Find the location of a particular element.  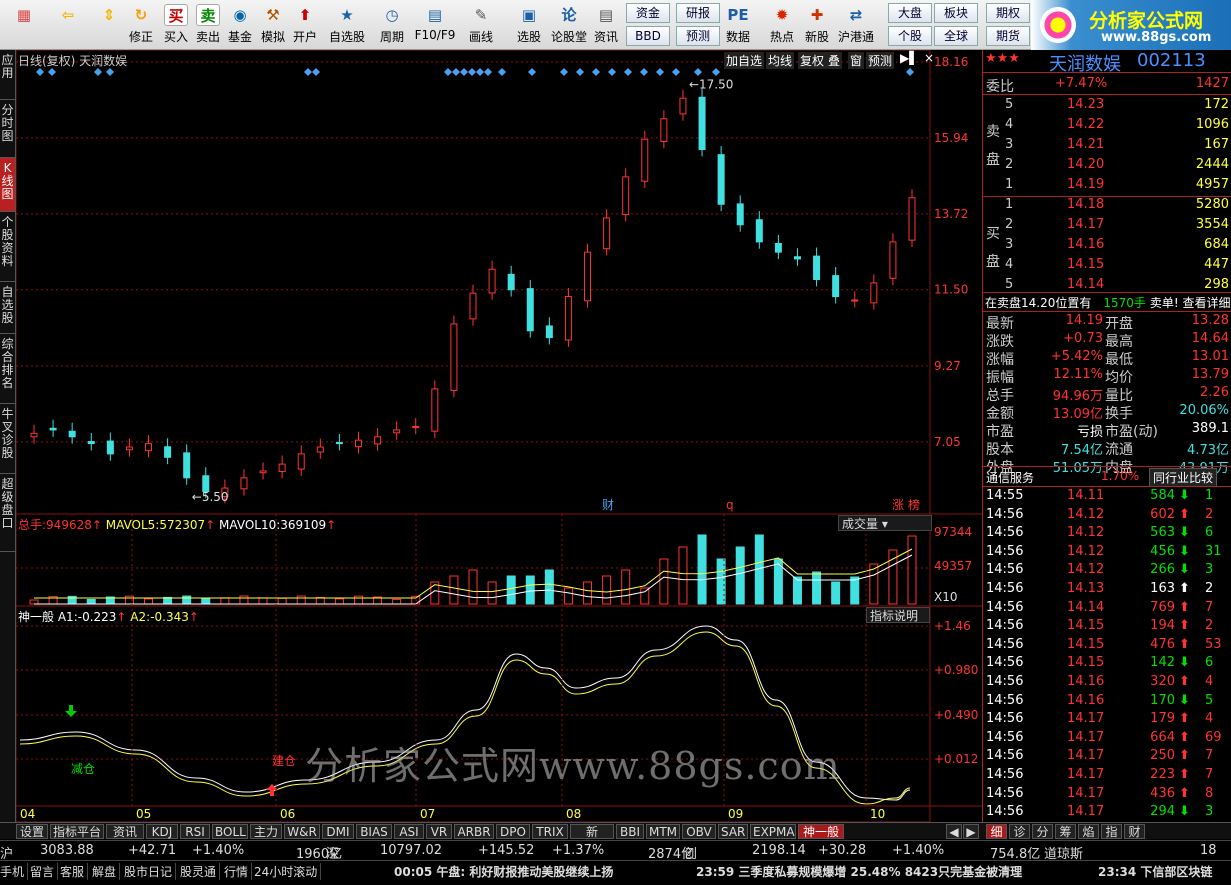

indicator-tab-15: 新DMA is located at coordinates (592, 839).